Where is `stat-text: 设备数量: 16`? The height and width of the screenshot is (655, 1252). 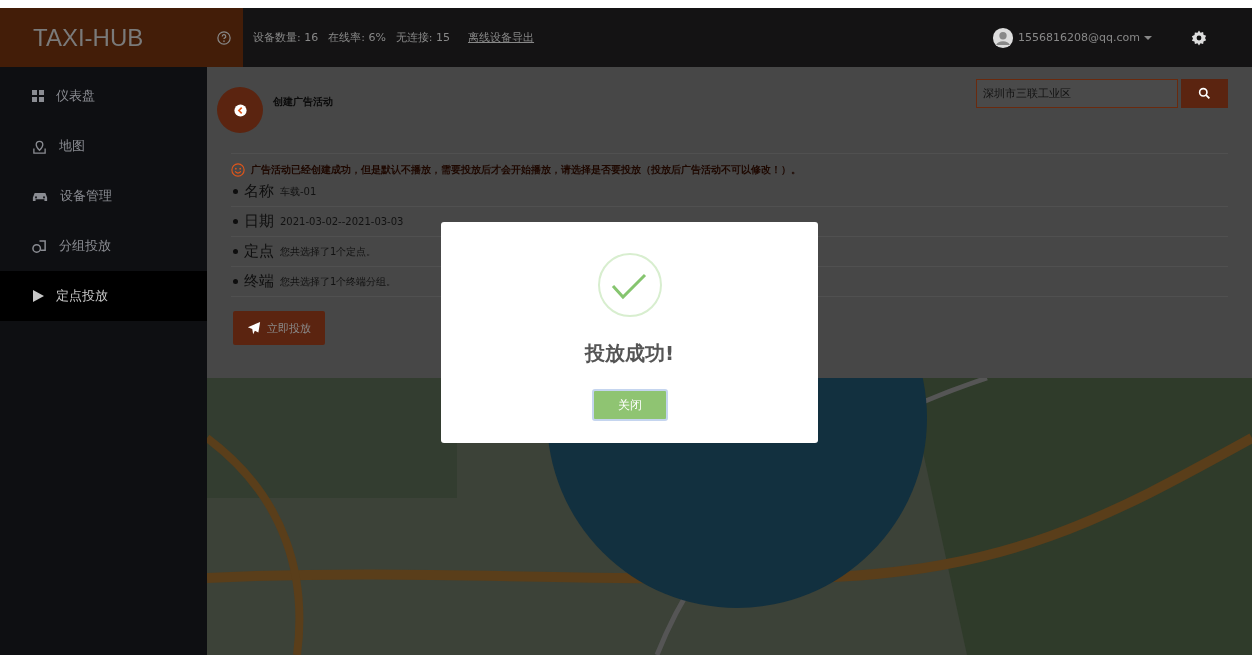 stat-text: 设备数量: 16 is located at coordinates (286, 37).